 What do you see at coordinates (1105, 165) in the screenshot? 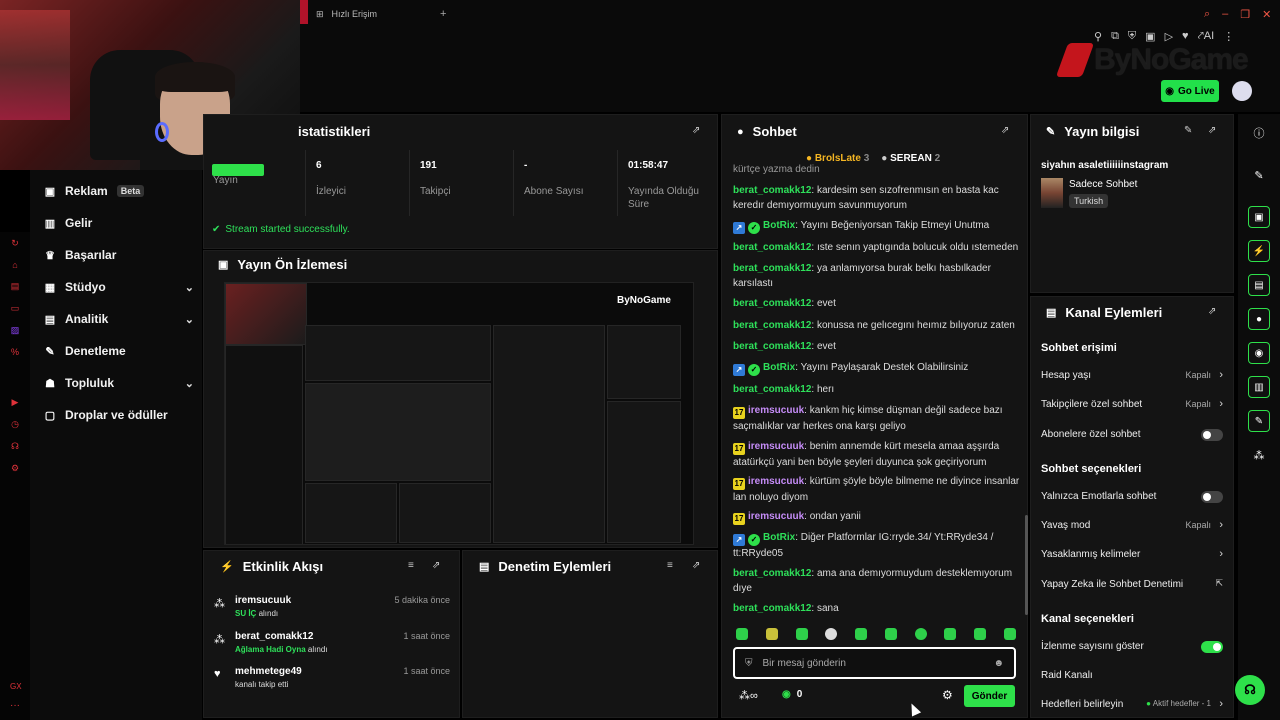
I see `stream-title: siyahın asaletiiiiiinstagram` at bounding box center [1105, 165].